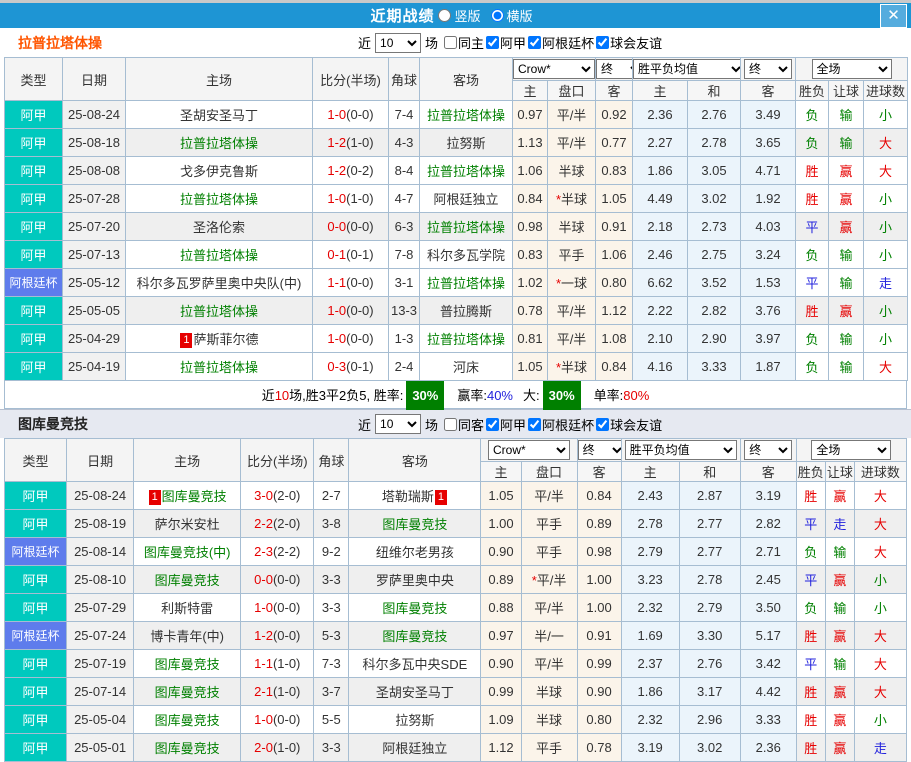  Describe the element at coordinates (709, 663) in the screenshot. I see `avg-draw-cell: 2.76` at that location.